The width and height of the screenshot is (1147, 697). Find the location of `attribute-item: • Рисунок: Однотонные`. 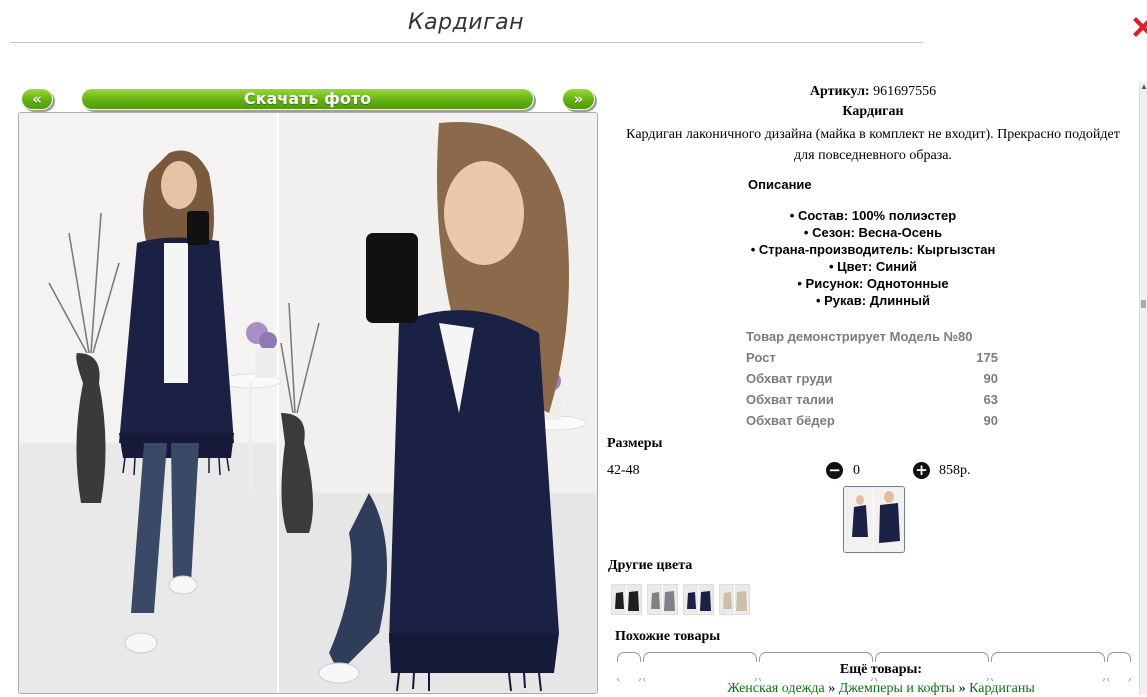

attribute-item: • Рисунок: Однотонные is located at coordinates (873, 283).